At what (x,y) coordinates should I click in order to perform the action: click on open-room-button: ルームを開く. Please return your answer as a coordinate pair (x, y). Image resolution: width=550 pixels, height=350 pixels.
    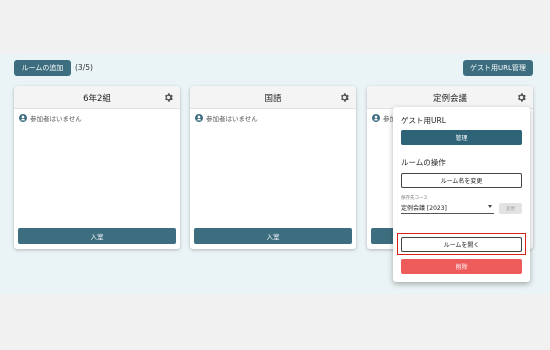
    Looking at the image, I should click on (461, 244).